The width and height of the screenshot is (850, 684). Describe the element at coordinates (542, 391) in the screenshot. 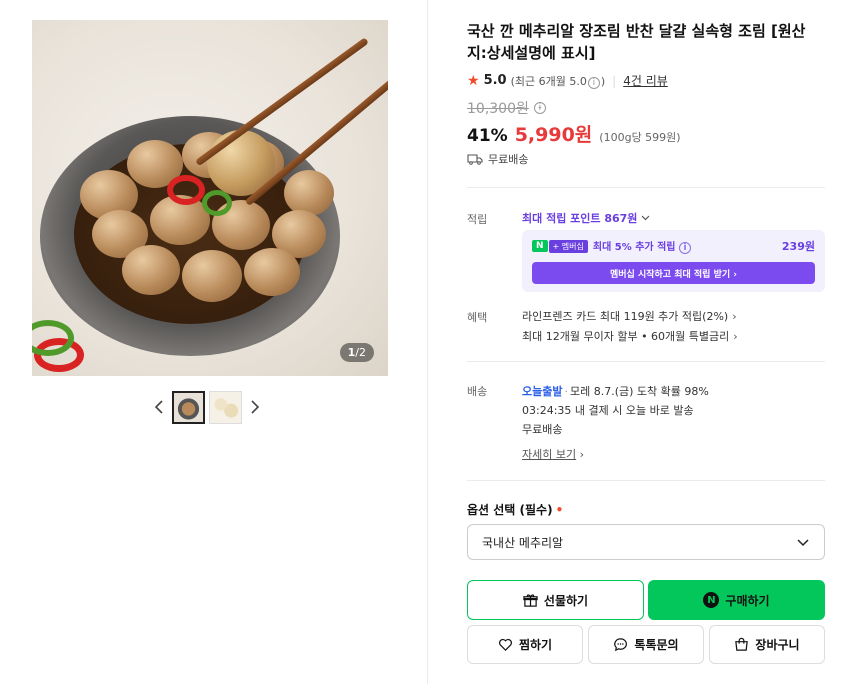

I see `today-shipping-badge: 오늘출발` at that location.